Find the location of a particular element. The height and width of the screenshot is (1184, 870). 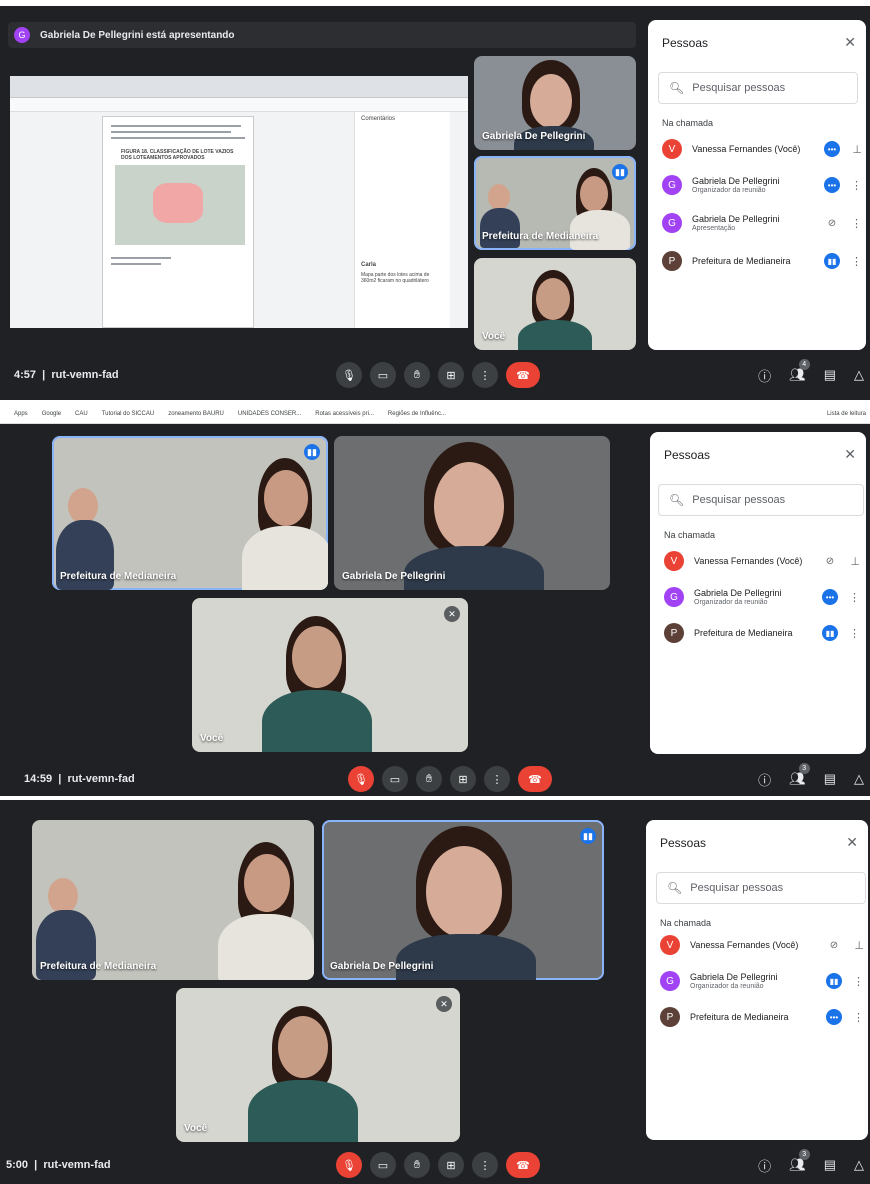

section-label: Na chamada is located at coordinates (688, 123).